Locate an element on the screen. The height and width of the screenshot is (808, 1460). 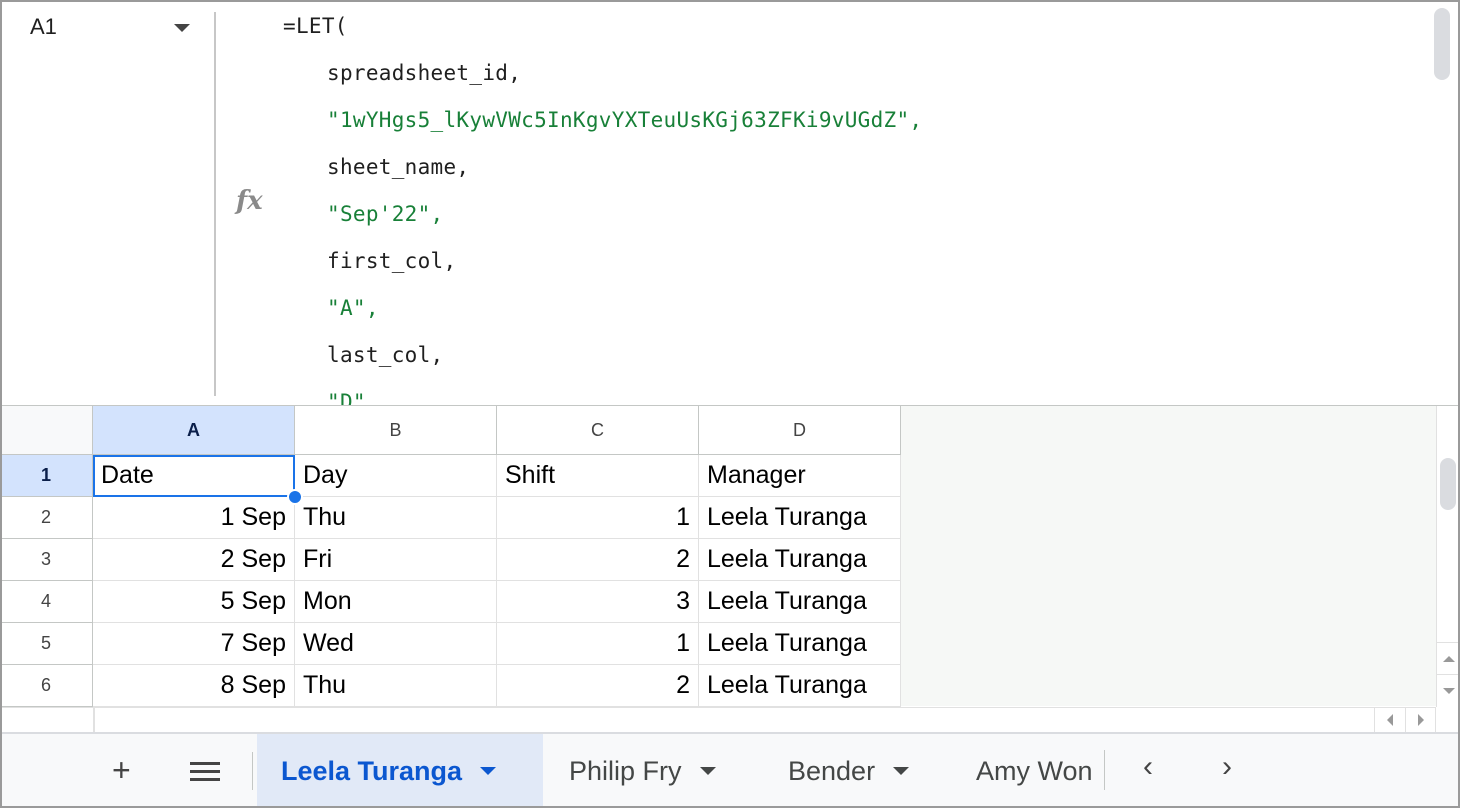
name-box: A1 is located at coordinates (43, 27).